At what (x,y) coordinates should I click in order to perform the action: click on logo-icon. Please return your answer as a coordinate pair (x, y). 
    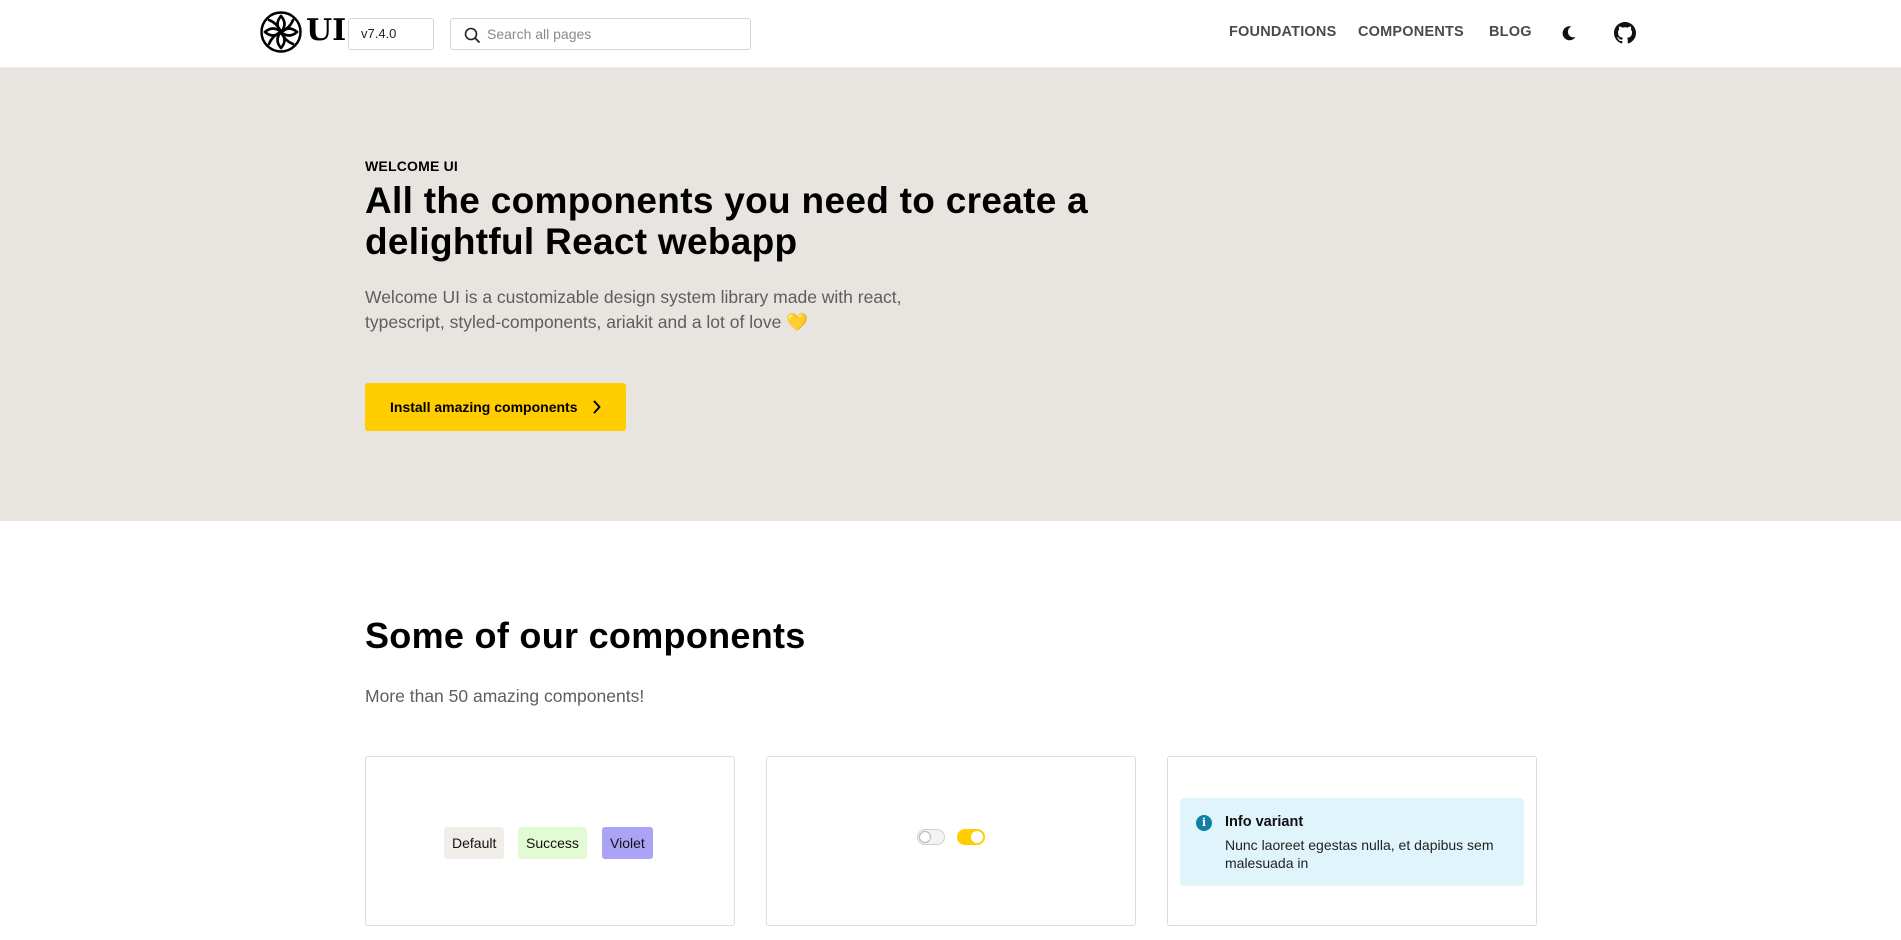
    Looking at the image, I should click on (281, 32).